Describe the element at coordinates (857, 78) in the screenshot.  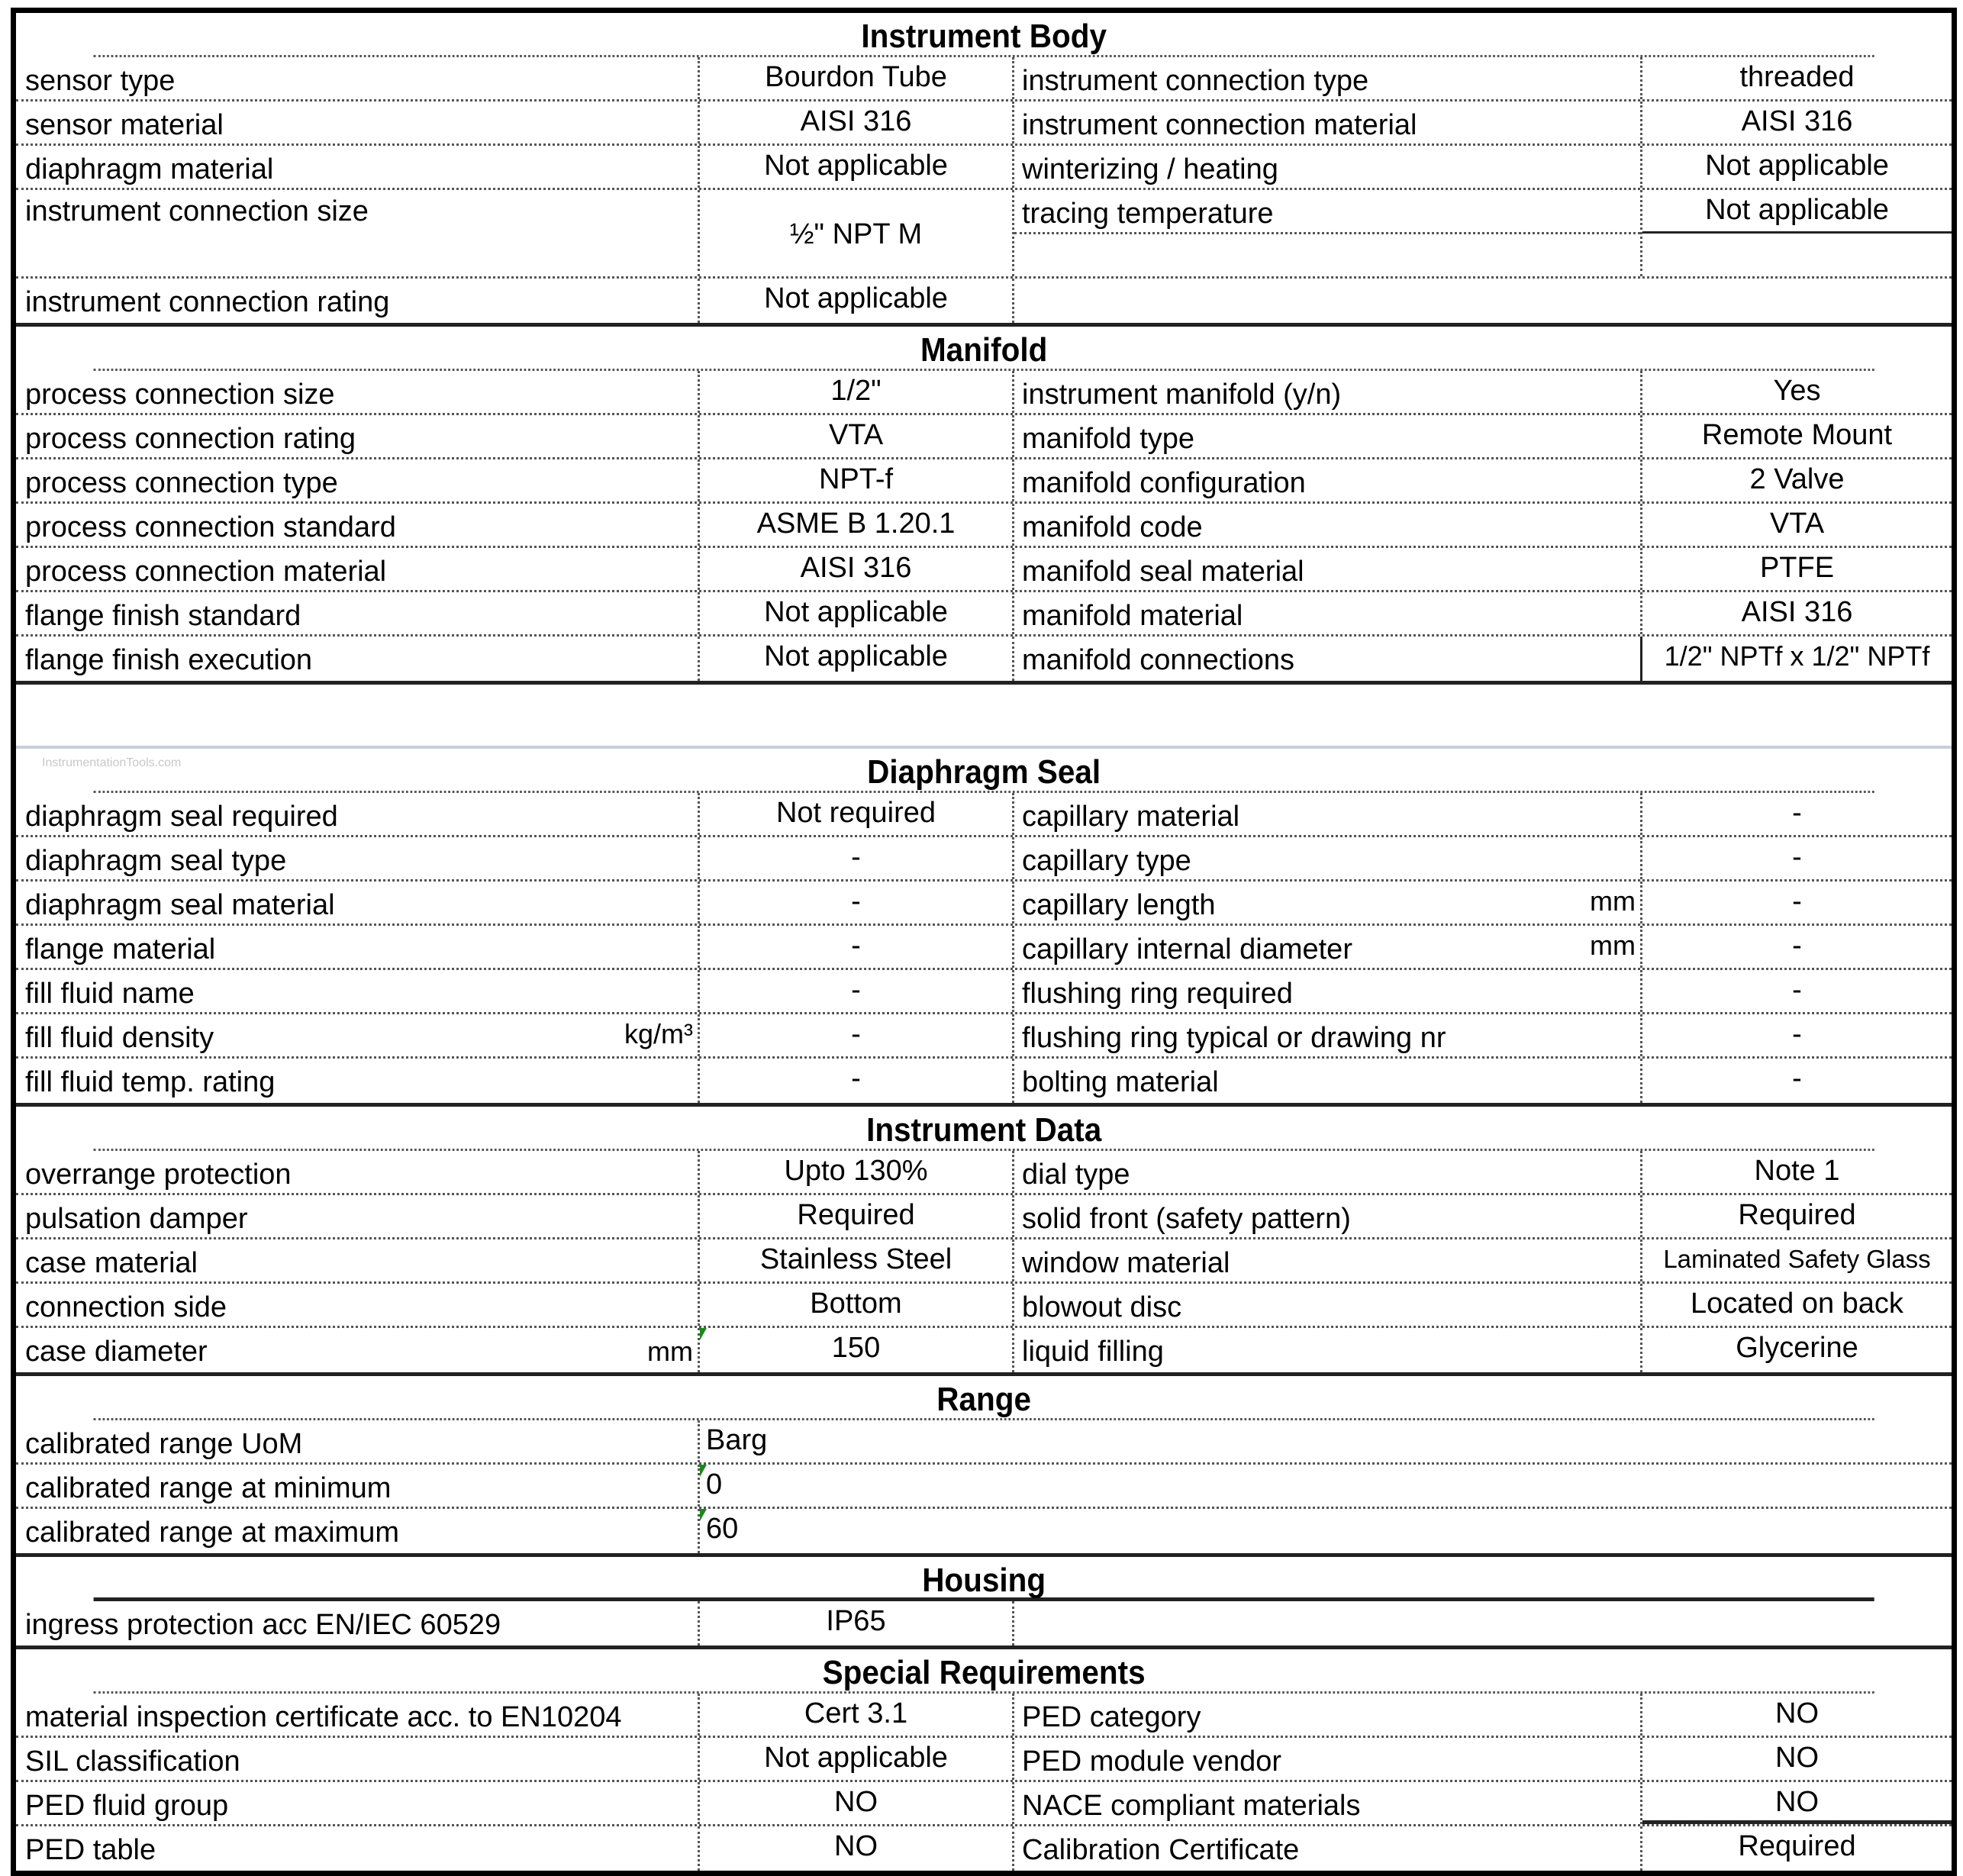
I see `field-value: Bourdon Tube` at that location.